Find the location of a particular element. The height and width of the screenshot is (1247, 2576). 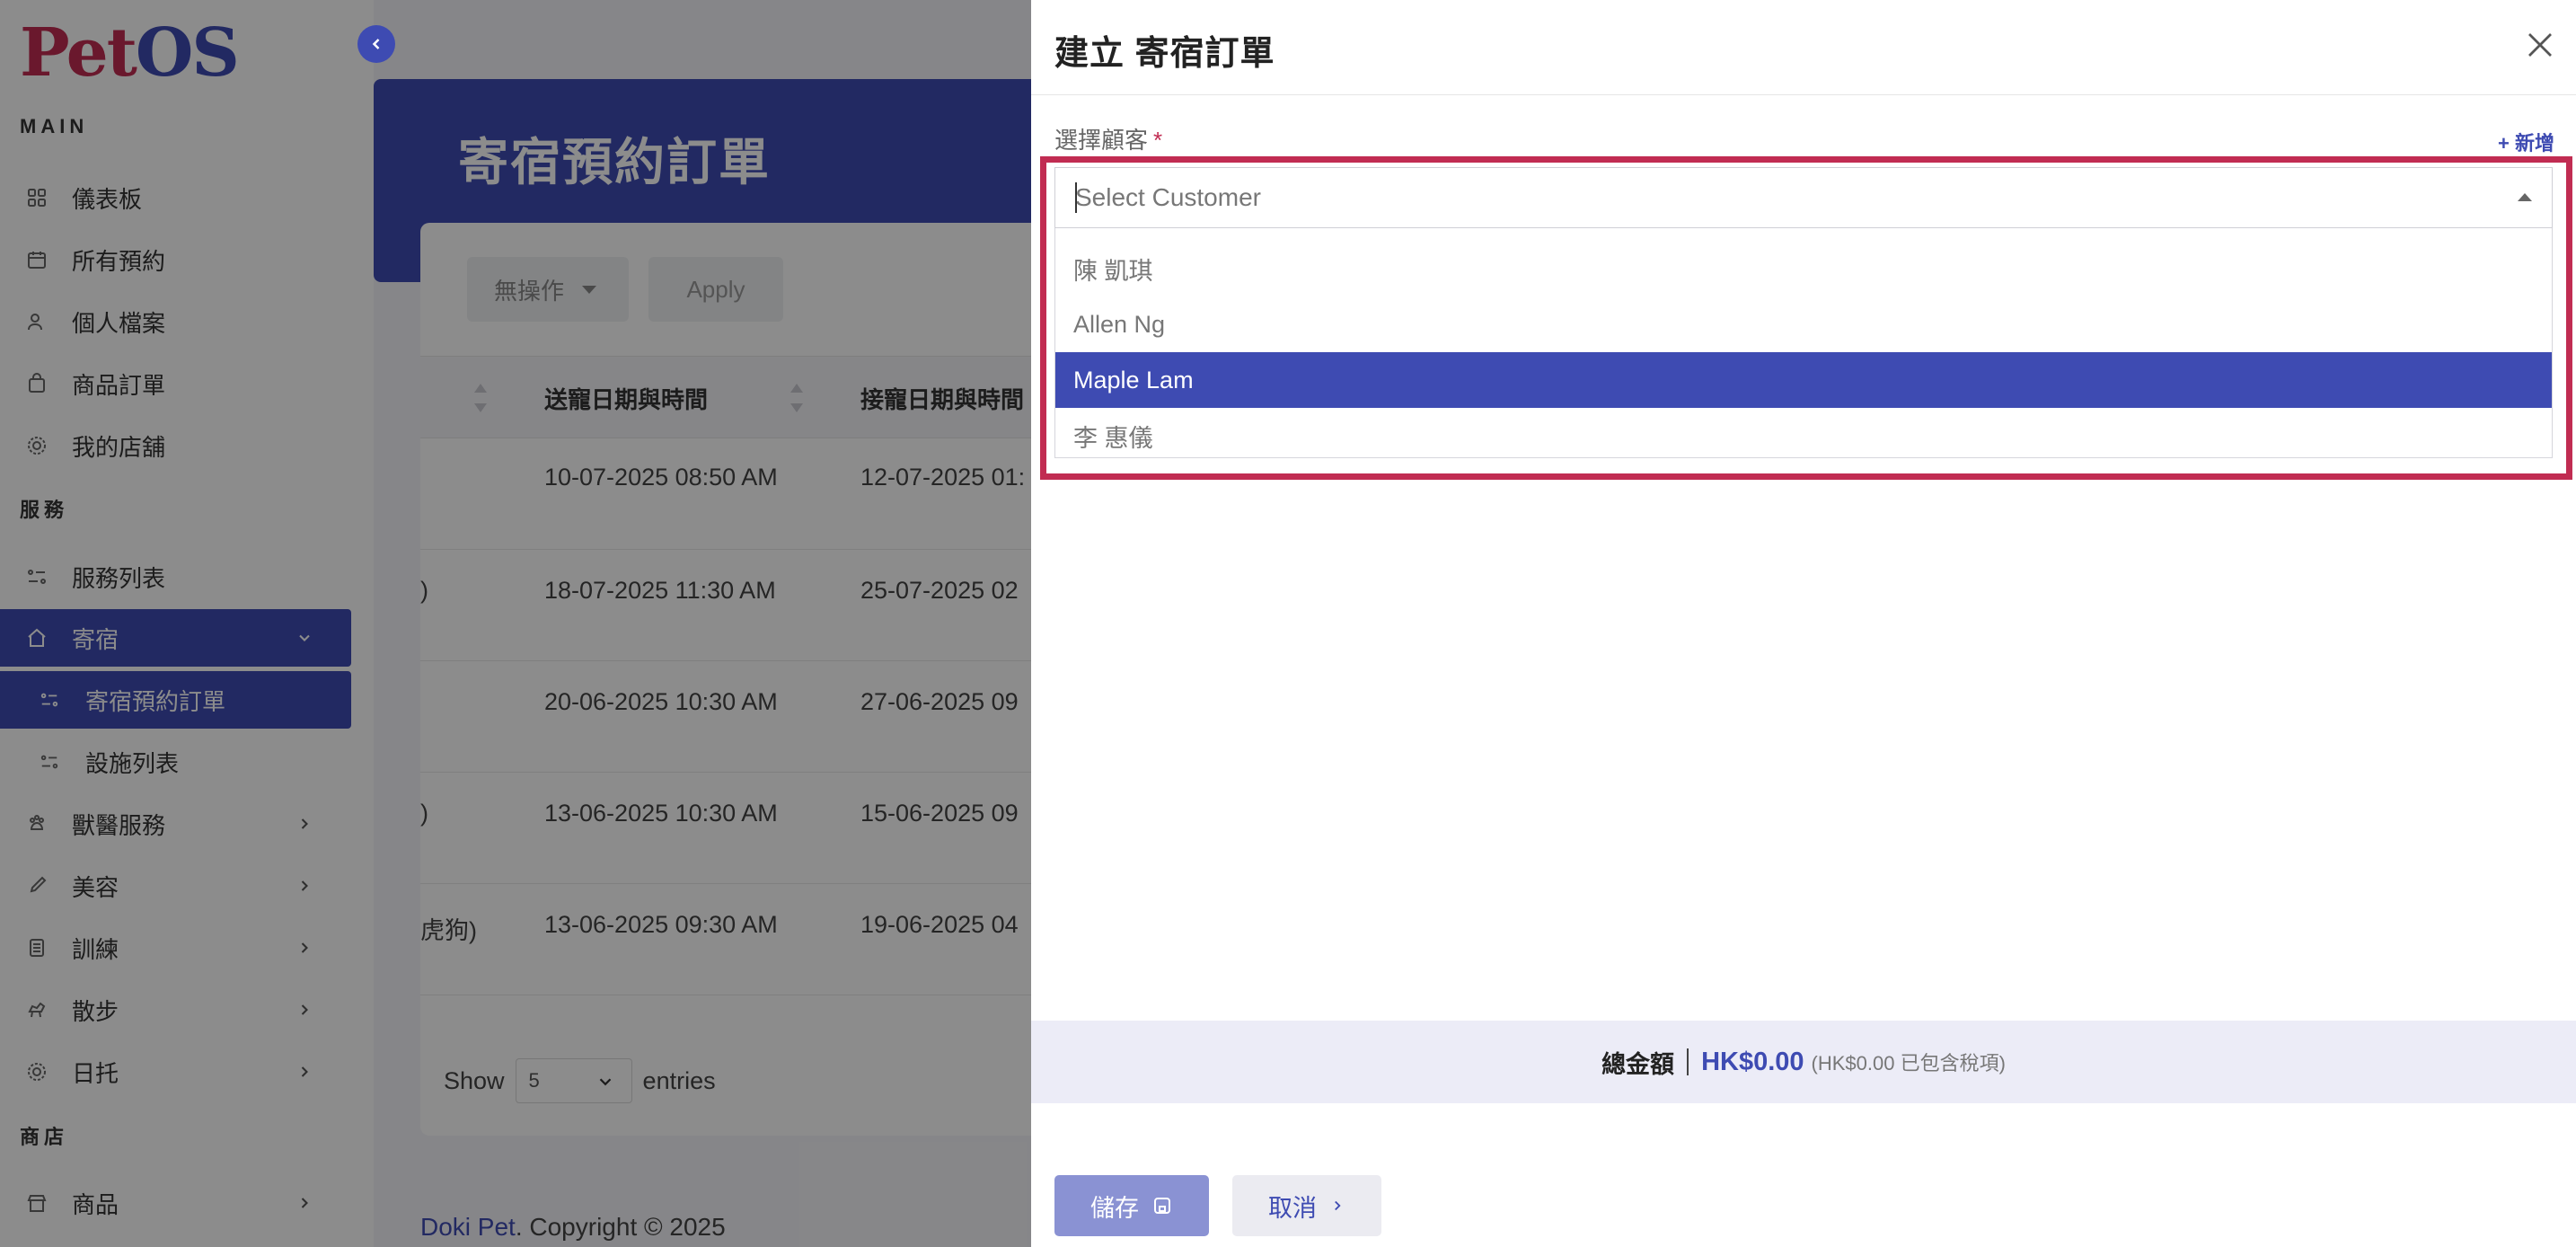

customer-option: 李 惠儀 is located at coordinates (1803, 432).